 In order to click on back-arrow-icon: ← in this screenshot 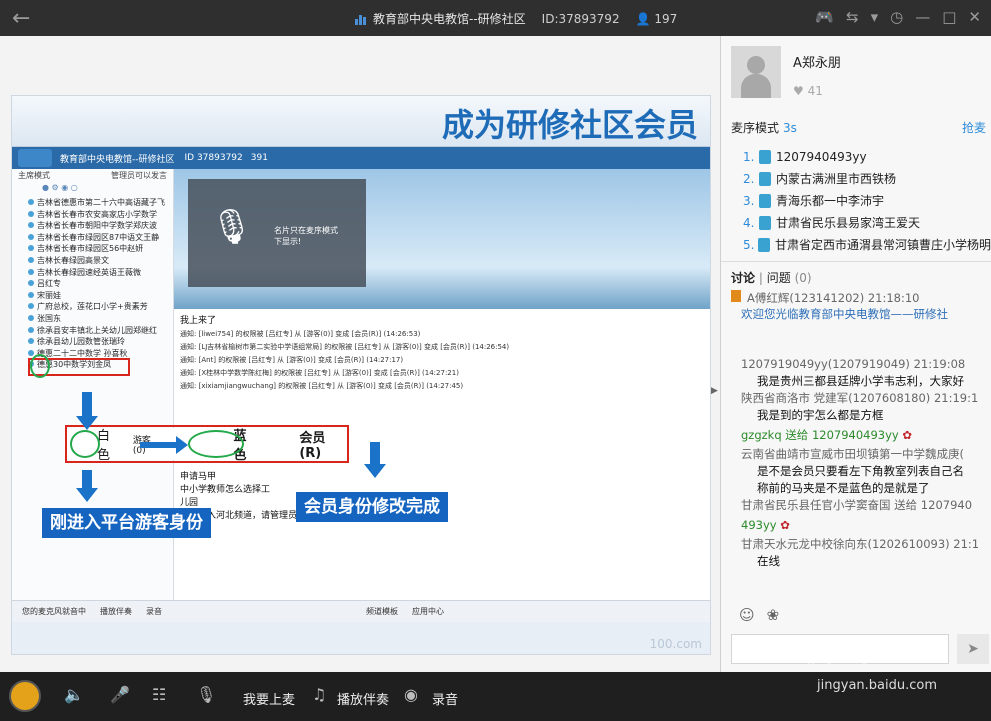, I will do `click(21, 18)`.